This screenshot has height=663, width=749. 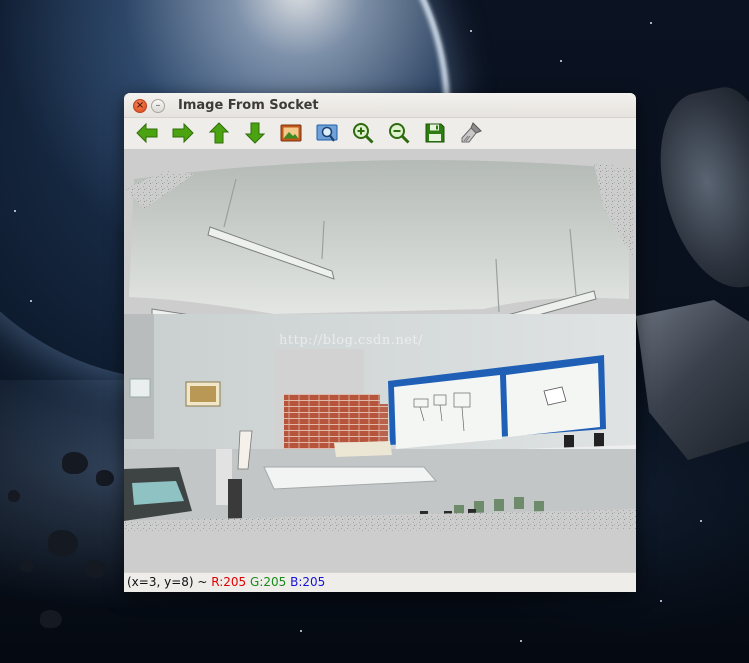 I want to click on save-button, so click(x=435, y=133).